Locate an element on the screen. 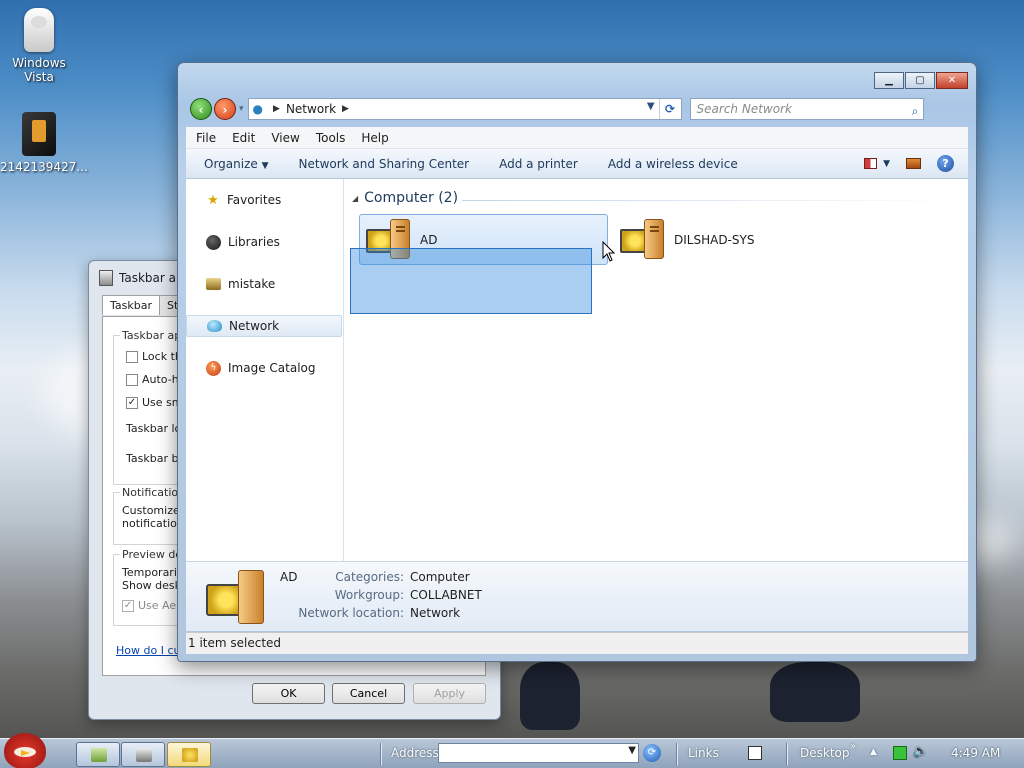 The image size is (1024, 768). desktop-icon-label: Windows Vista is located at coordinates (39, 70).